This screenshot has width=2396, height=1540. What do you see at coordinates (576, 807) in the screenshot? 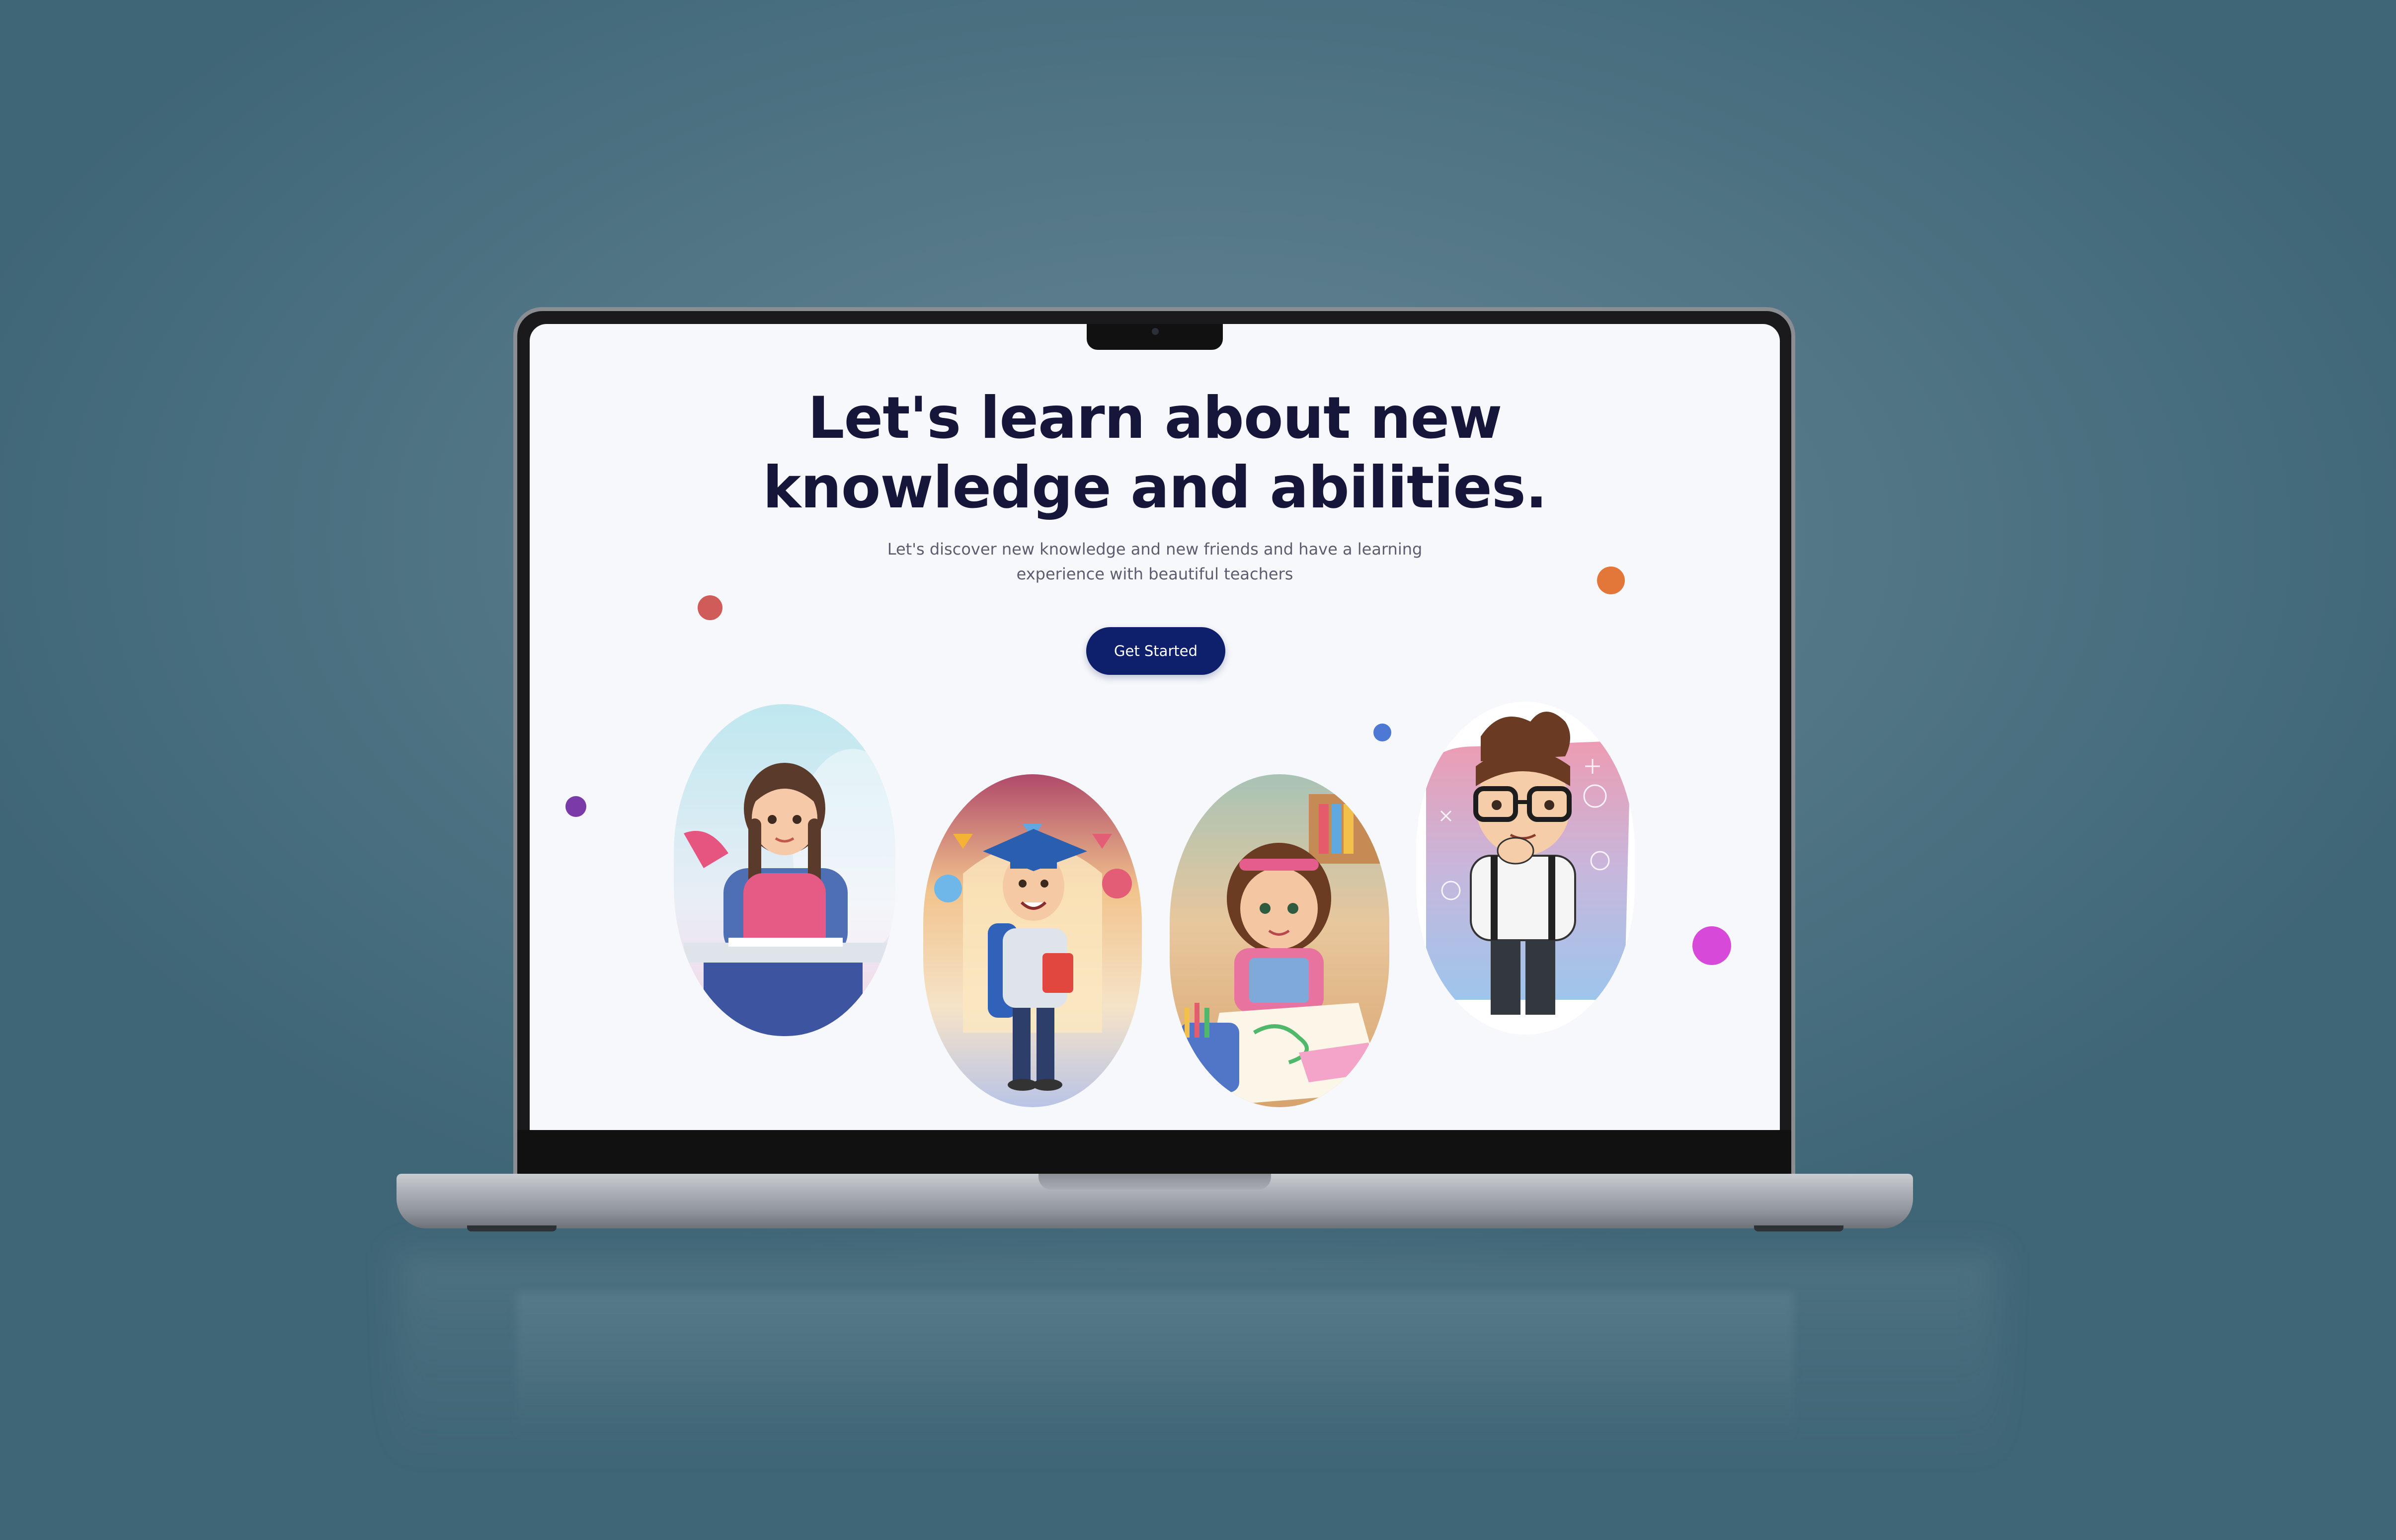
I see `decor-dot-purple` at bounding box center [576, 807].